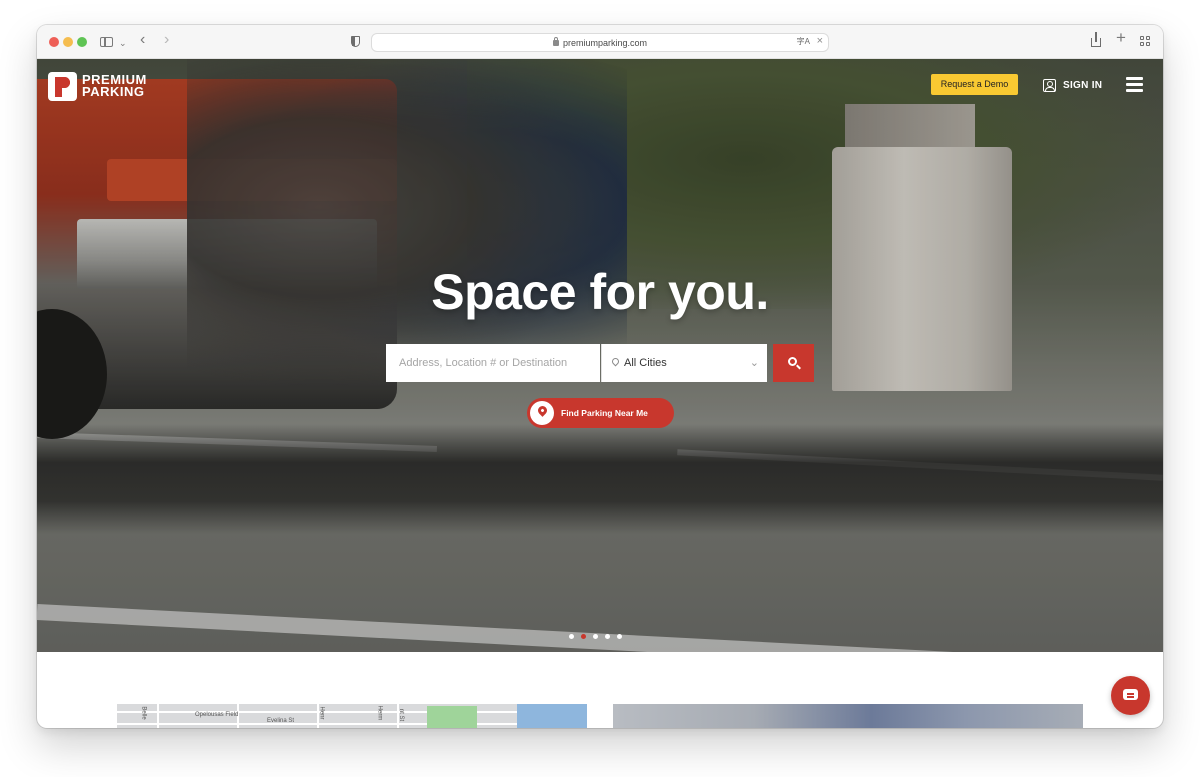 The image size is (1200, 777). What do you see at coordinates (615, 361) in the screenshot?
I see `pin-icon` at bounding box center [615, 361].